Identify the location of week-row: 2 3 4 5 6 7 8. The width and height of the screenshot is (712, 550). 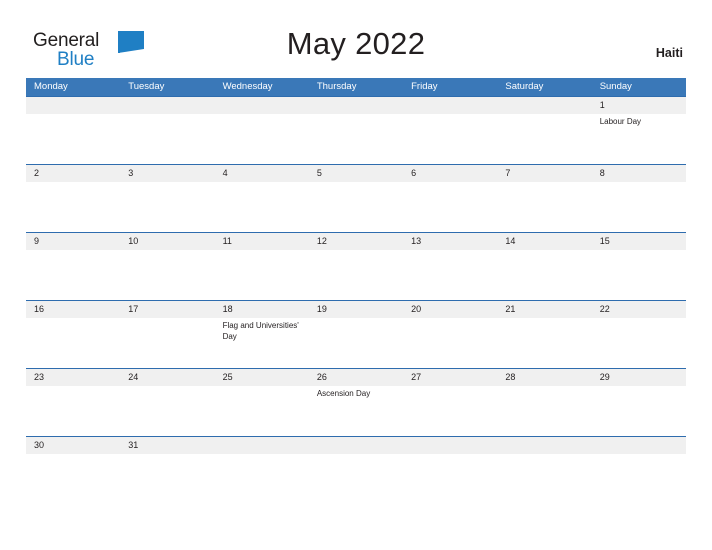
(356, 198).